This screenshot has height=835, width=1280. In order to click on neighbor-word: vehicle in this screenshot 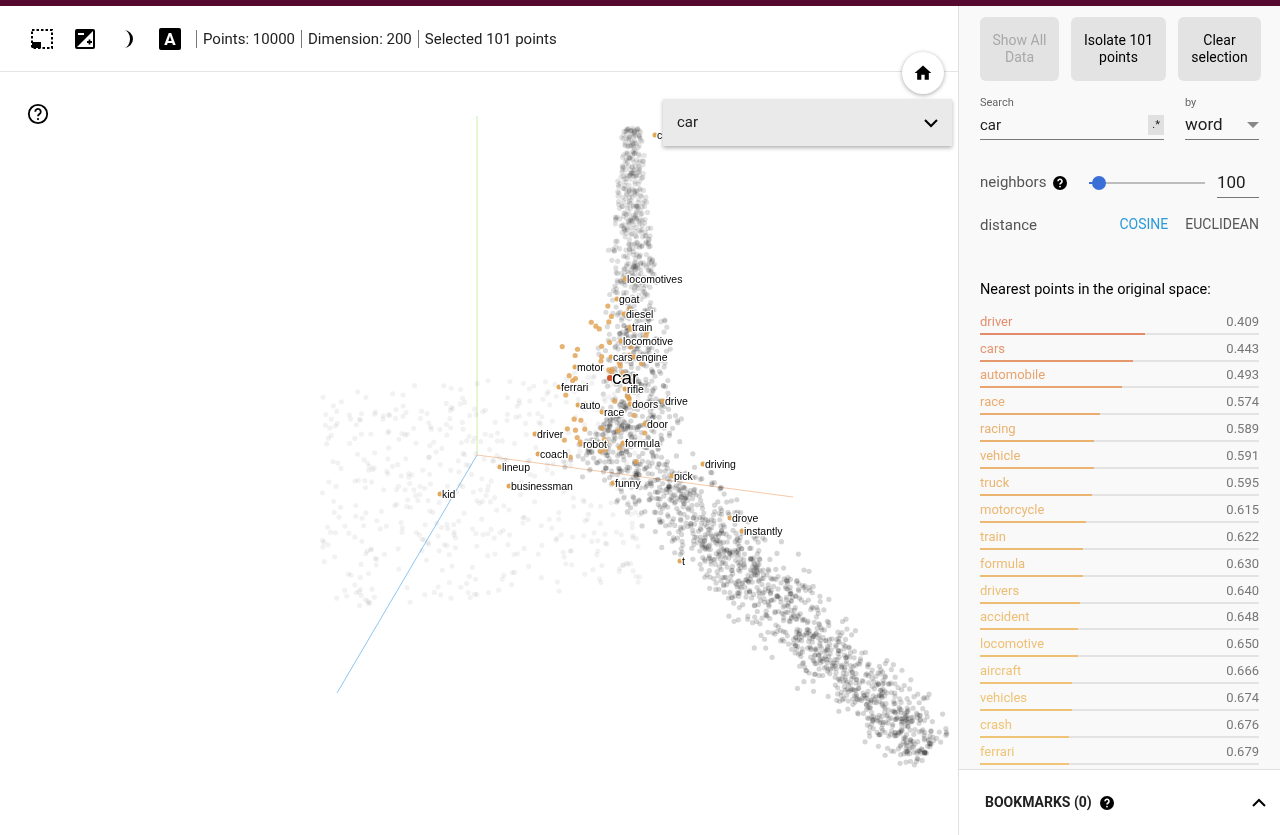, I will do `click(1000, 456)`.